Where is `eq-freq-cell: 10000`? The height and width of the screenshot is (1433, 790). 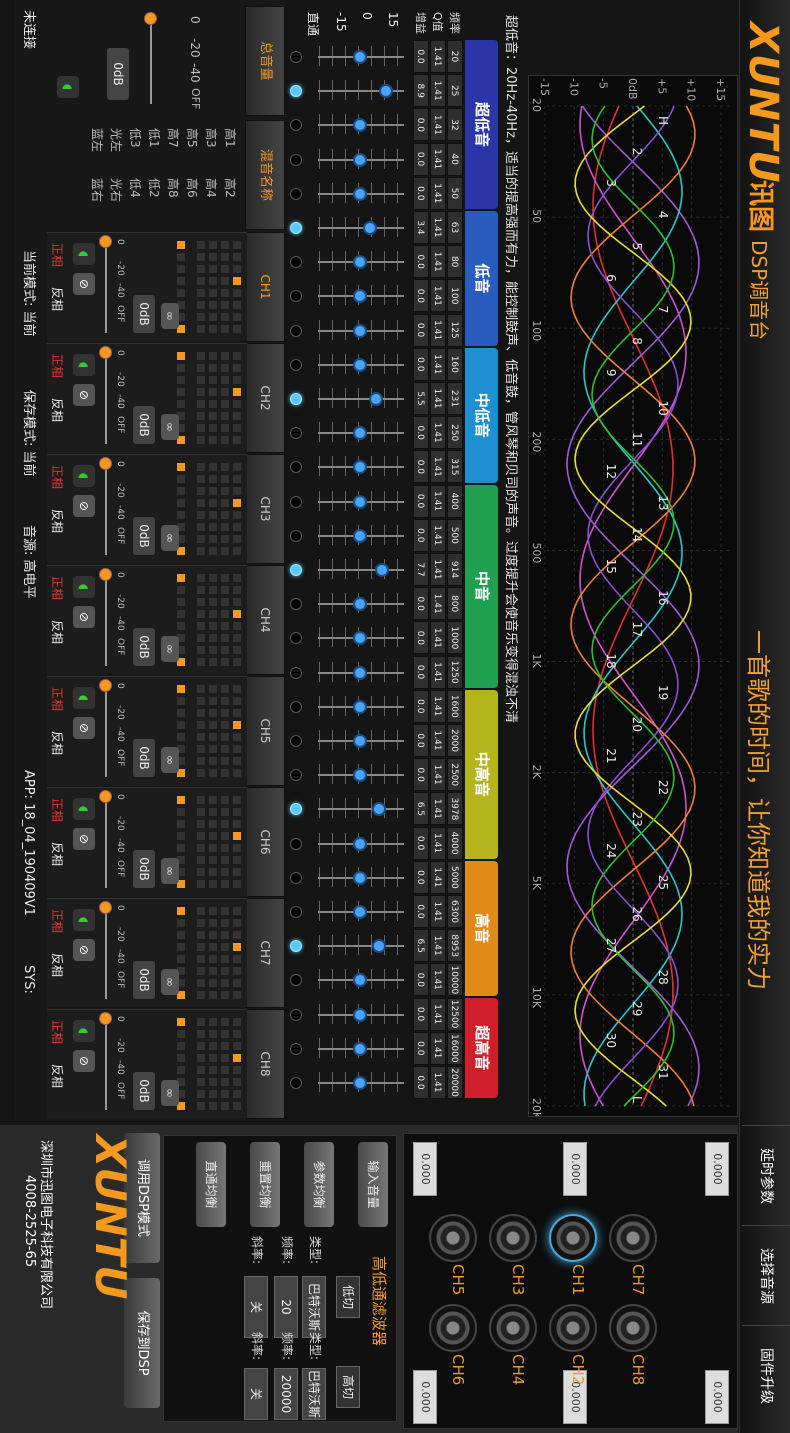 eq-freq-cell: 10000 is located at coordinates (455, 980).